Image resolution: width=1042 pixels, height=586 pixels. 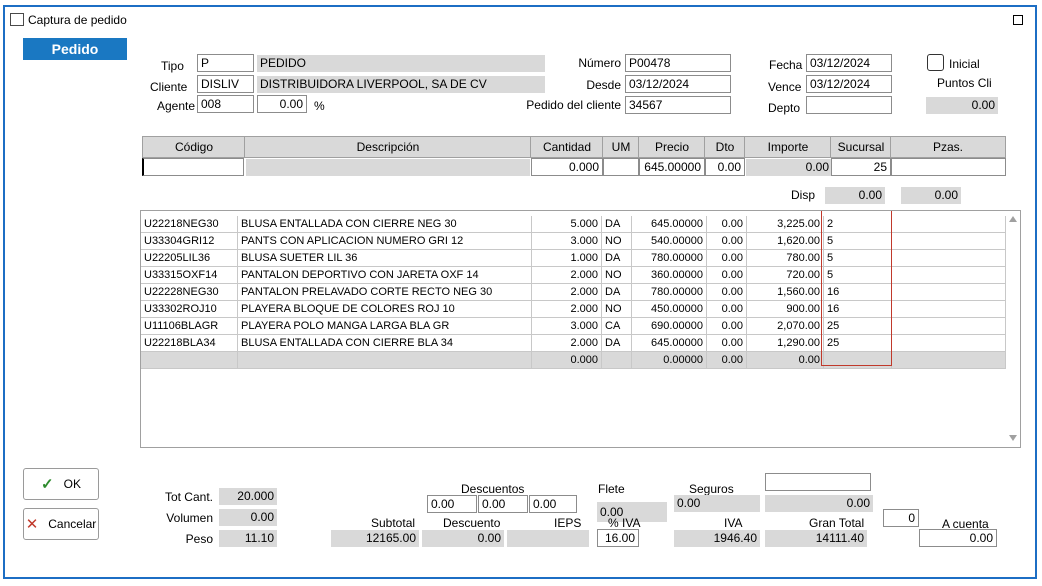 I want to click on cell-um: DA, so click(x=617, y=292).